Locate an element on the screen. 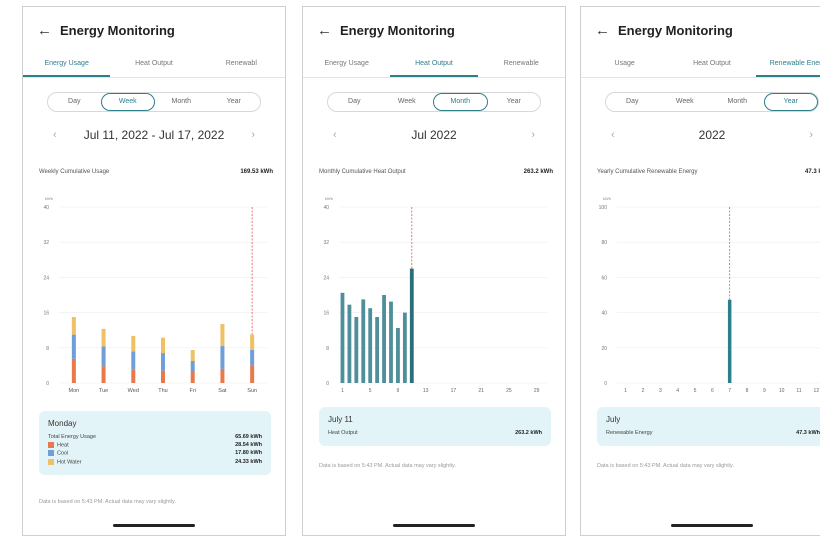  y-axis-unit: kWh is located at coordinates (49, 198).